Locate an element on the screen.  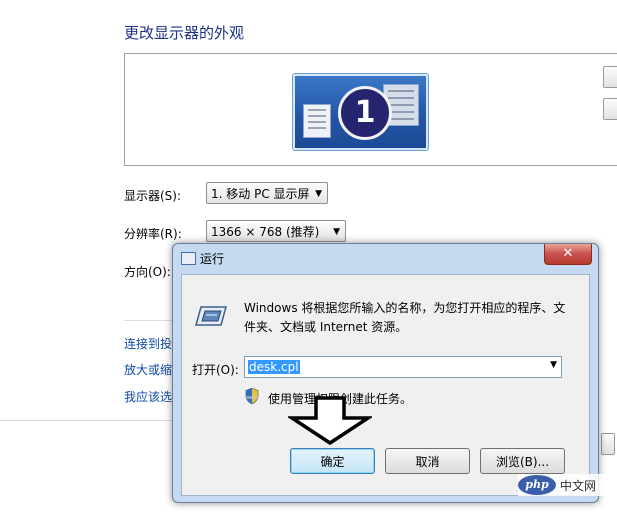
footer-divider is located at coordinates (86, 420).